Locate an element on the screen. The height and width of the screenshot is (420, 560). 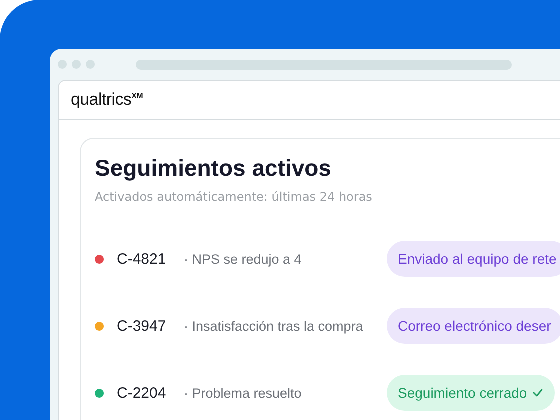
case-reason: · Problema resuelto is located at coordinates (243, 393).